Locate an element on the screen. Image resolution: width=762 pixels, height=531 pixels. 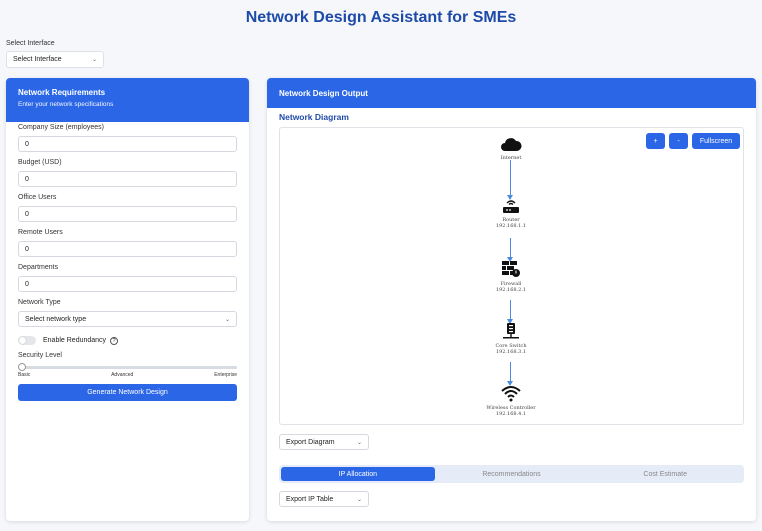
switch-icon is located at coordinates (511, 331).